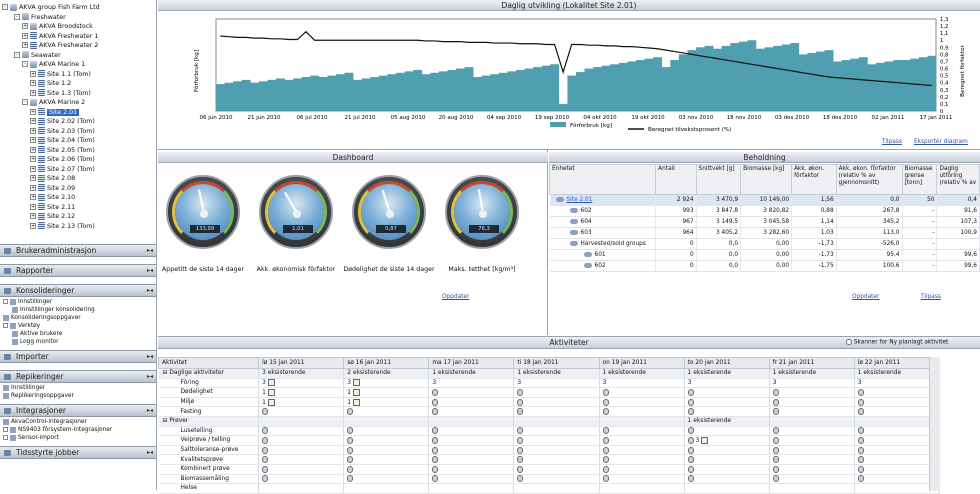 This screenshot has height=494, width=980. What do you see at coordinates (764, 222) in the screenshot?
I see `inventory-row: 604 967 3 149,5 3 045,58 1,14 345,2-107,3` at bounding box center [764, 222].